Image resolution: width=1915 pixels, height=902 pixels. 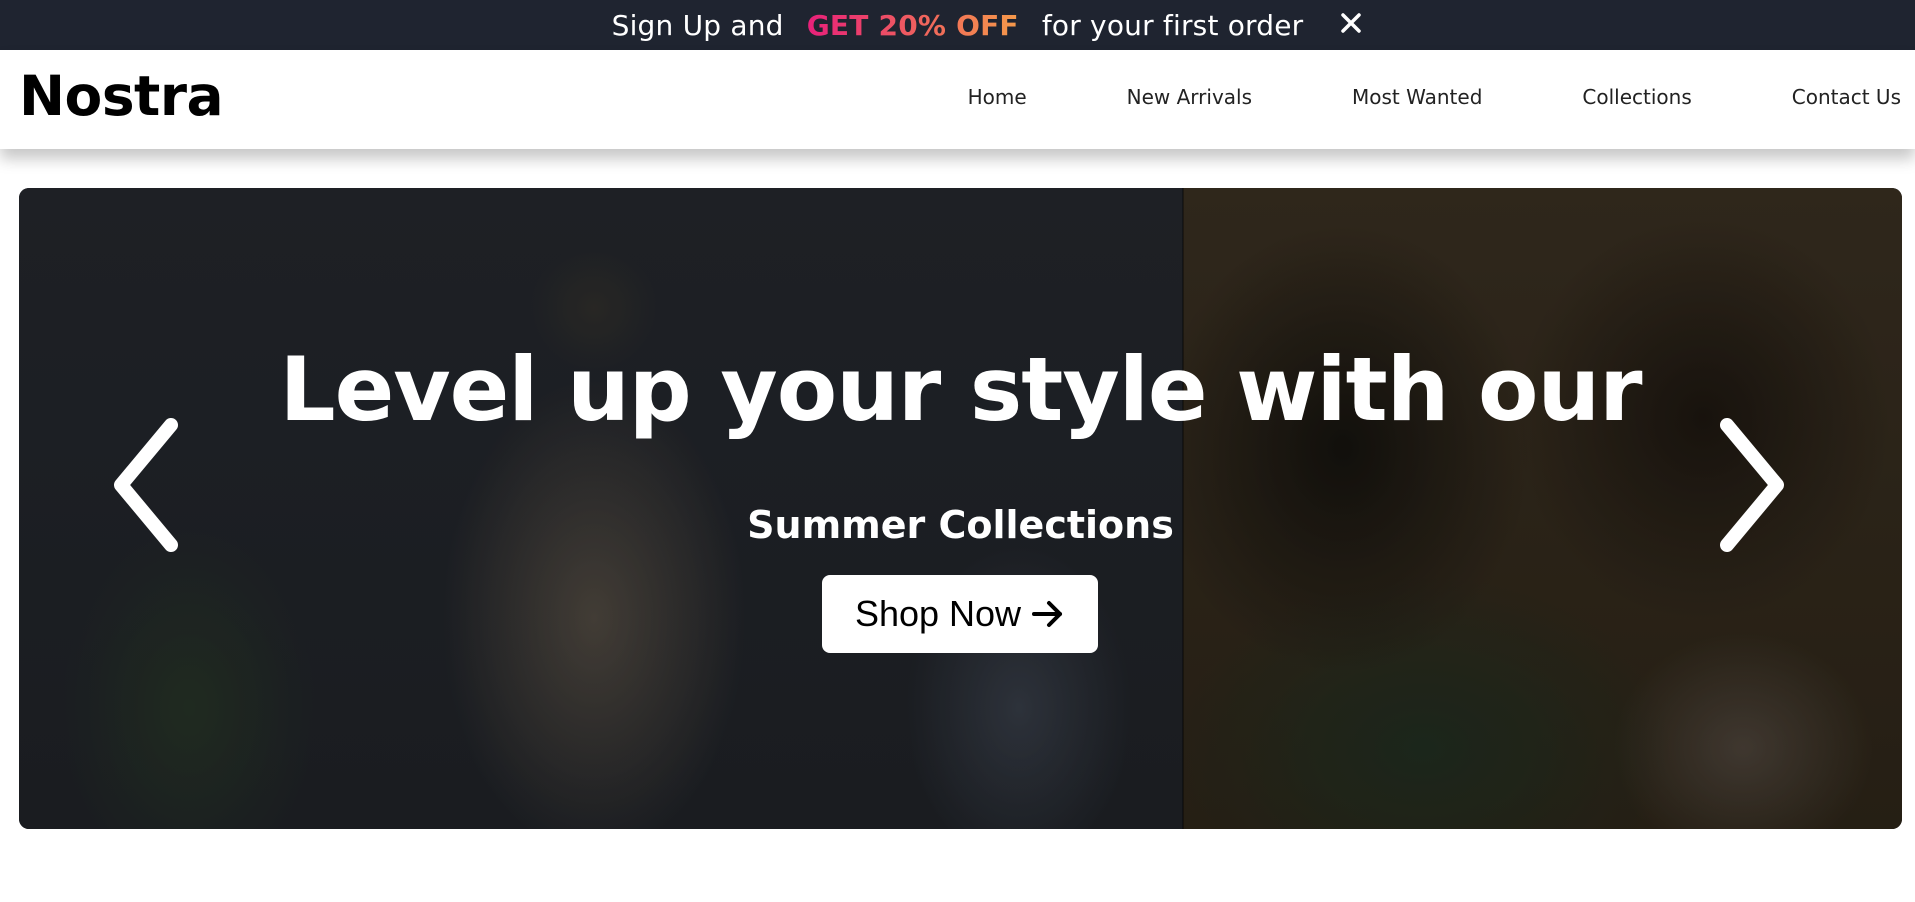 What do you see at coordinates (912, 25) in the screenshot?
I see `promo-highlight: GET 20% OFF` at bounding box center [912, 25].